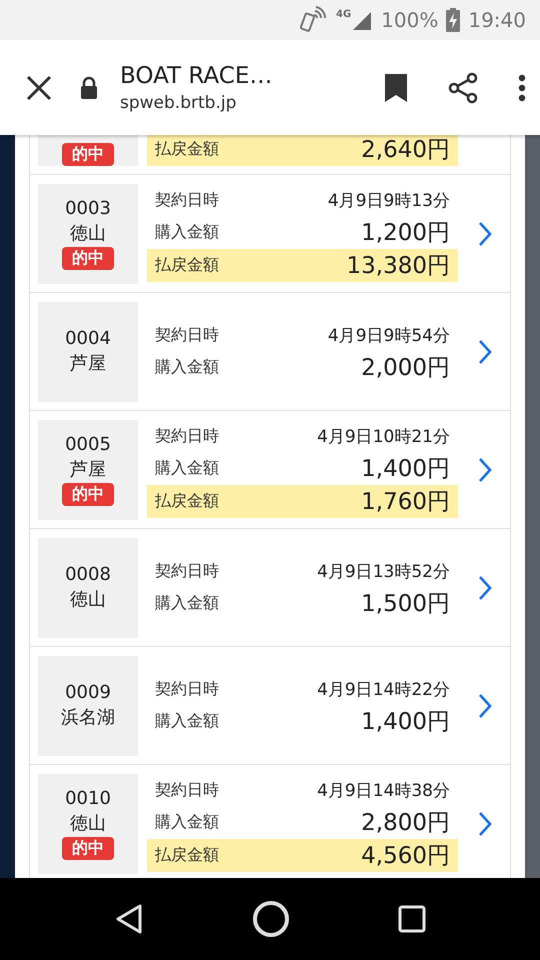 This screenshot has width=540, height=960. Describe the element at coordinates (405, 856) in the screenshot. I see `payout-amount: 4,560円` at that location.